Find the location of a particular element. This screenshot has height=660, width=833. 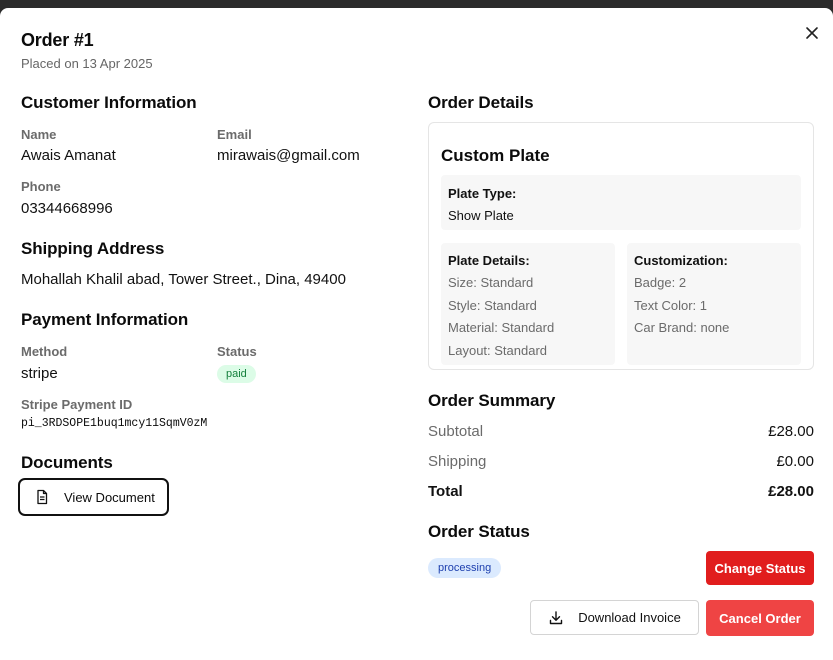

shipping-cost-value: £0.00 is located at coordinates (795, 461).